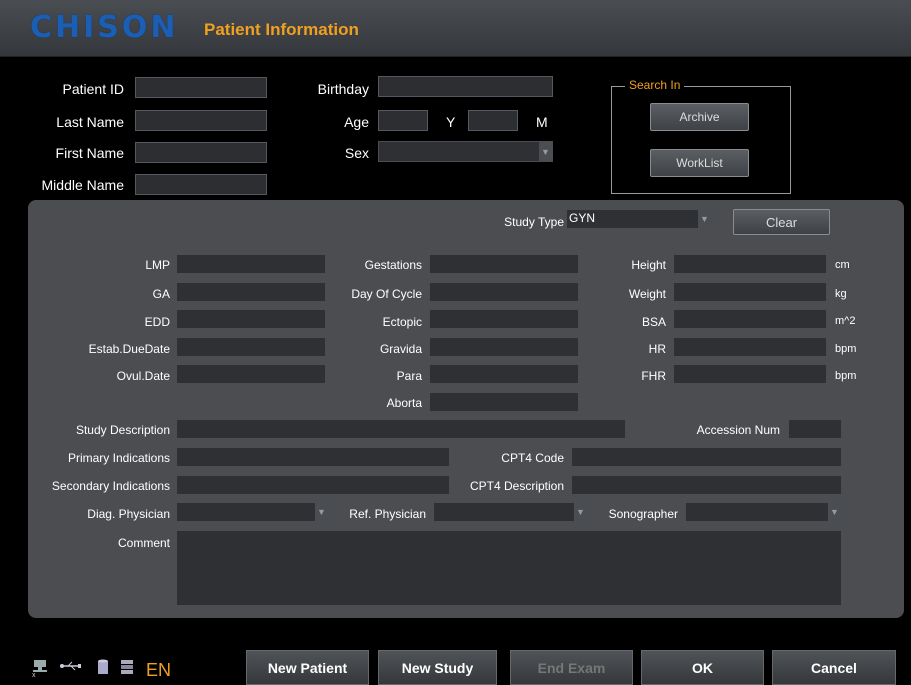 The width and height of the screenshot is (911, 685). What do you see at coordinates (343, 89) in the screenshot?
I see `birthday-label: Birthday` at bounding box center [343, 89].